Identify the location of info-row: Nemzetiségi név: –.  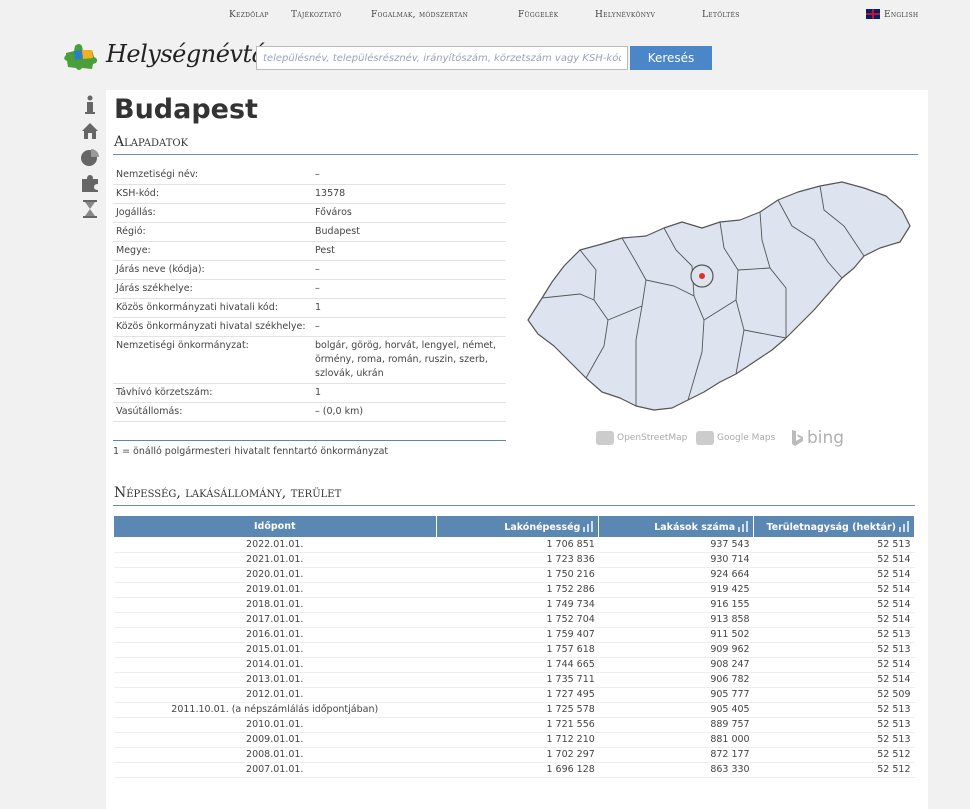
(309, 175).